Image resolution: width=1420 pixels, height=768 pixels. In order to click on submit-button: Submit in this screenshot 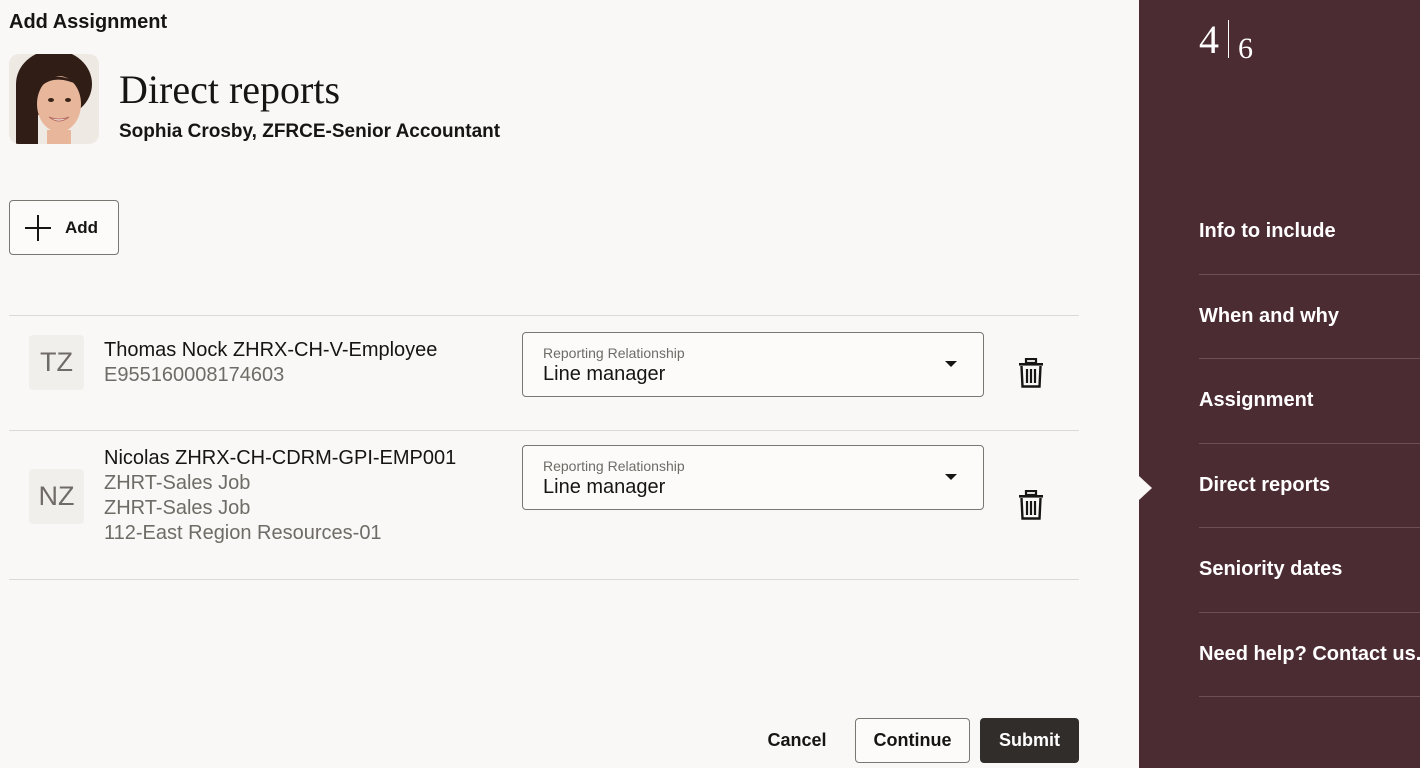, I will do `click(1029, 740)`.